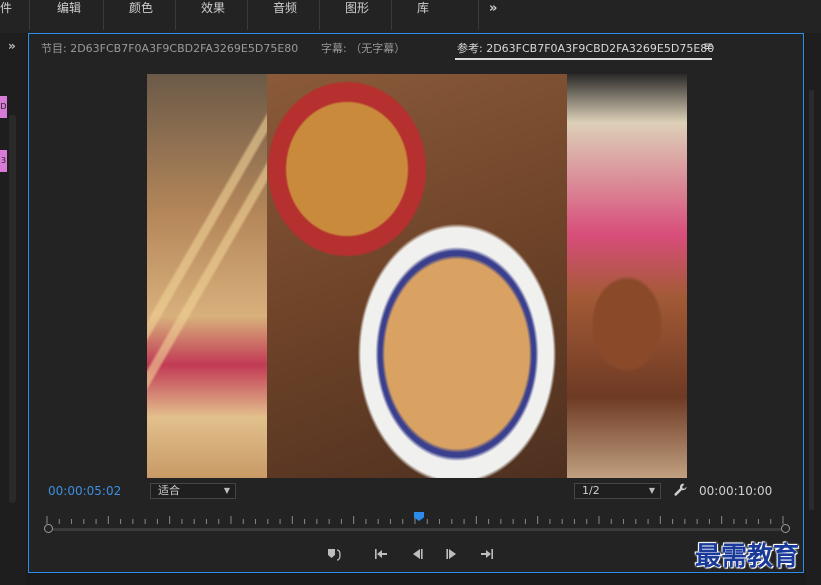 The width and height of the screenshot is (821, 585). I want to click on fit-dropdown-value: 适合, so click(169, 490).